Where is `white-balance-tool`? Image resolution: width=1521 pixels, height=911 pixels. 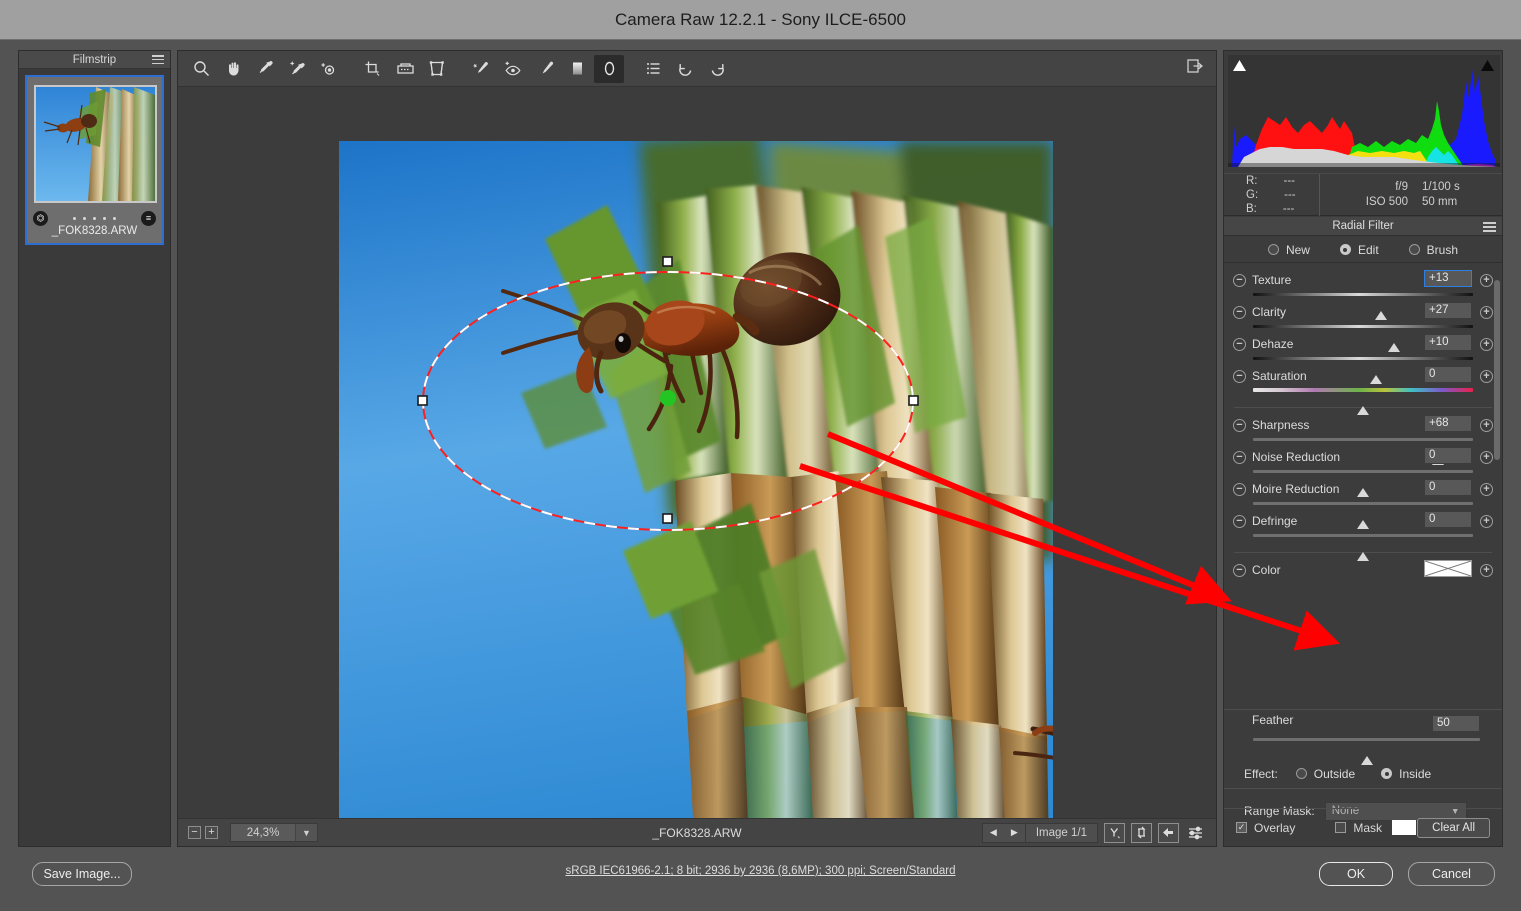 white-balance-tool is located at coordinates (265, 69).